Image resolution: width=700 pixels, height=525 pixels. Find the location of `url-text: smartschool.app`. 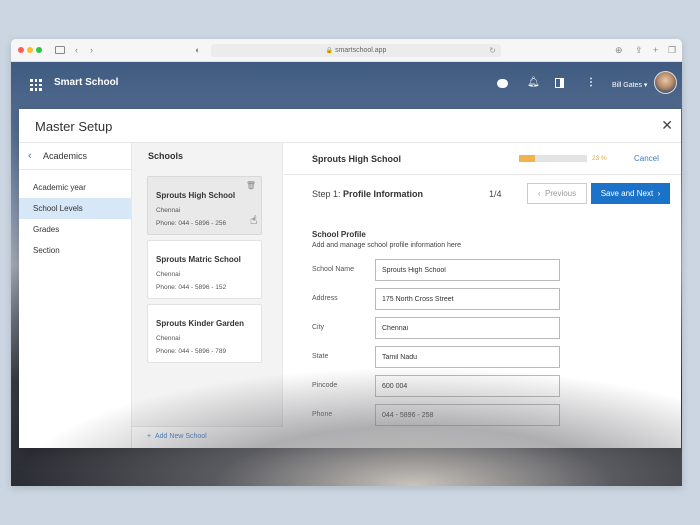

url-text: smartschool.app is located at coordinates (361, 50).